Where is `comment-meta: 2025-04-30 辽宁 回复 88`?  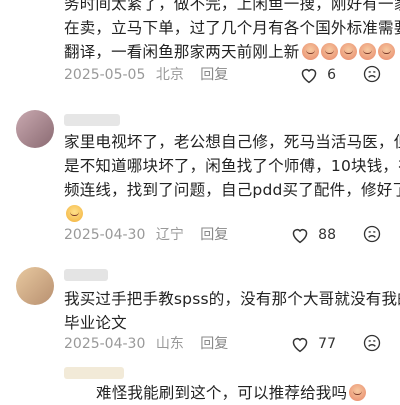 comment-meta: 2025-04-30 辽宁 回复 88 is located at coordinates (224, 235).